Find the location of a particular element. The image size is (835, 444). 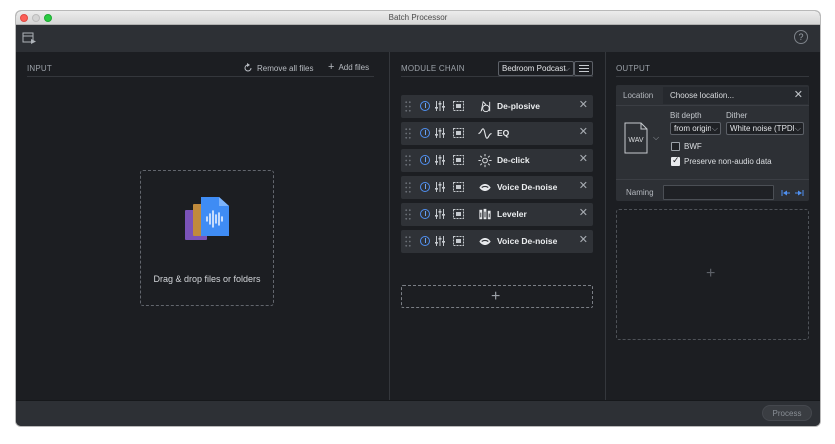

module-label: De-click is located at coordinates (513, 160).